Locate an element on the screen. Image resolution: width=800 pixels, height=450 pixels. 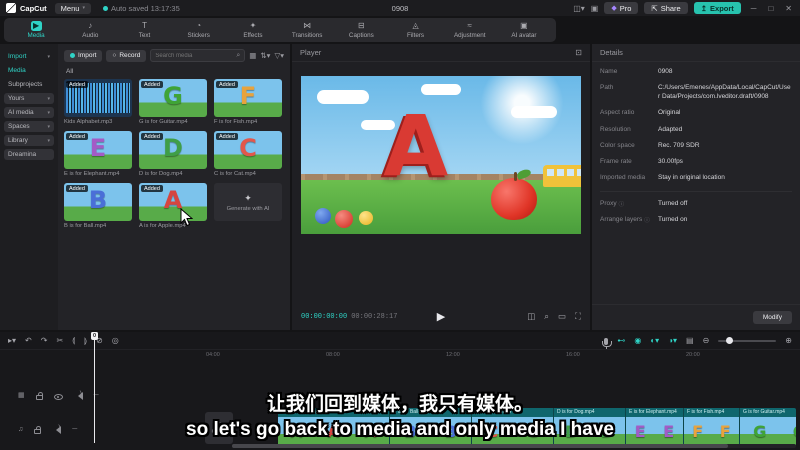
filter-icon: ▽▾ is located at coordinates (279, 55).